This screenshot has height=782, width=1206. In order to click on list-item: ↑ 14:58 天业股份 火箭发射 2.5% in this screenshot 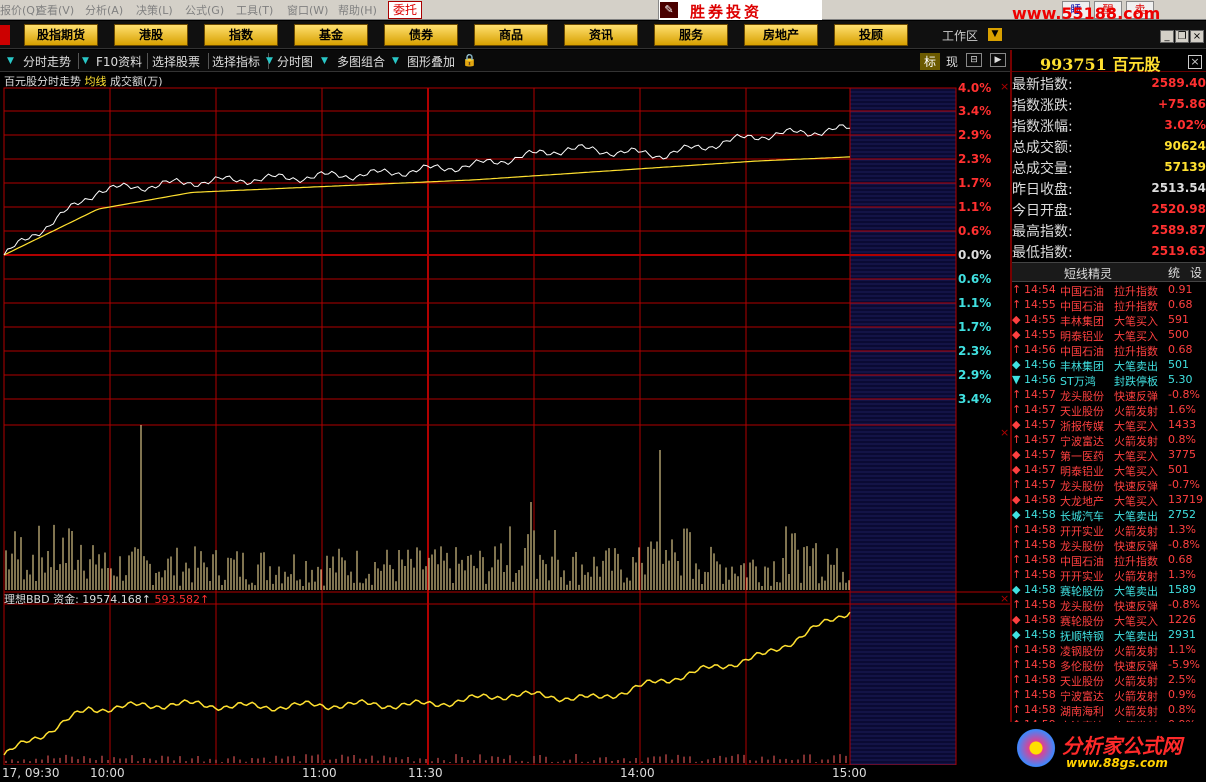, I will do `click(1108, 680)`.